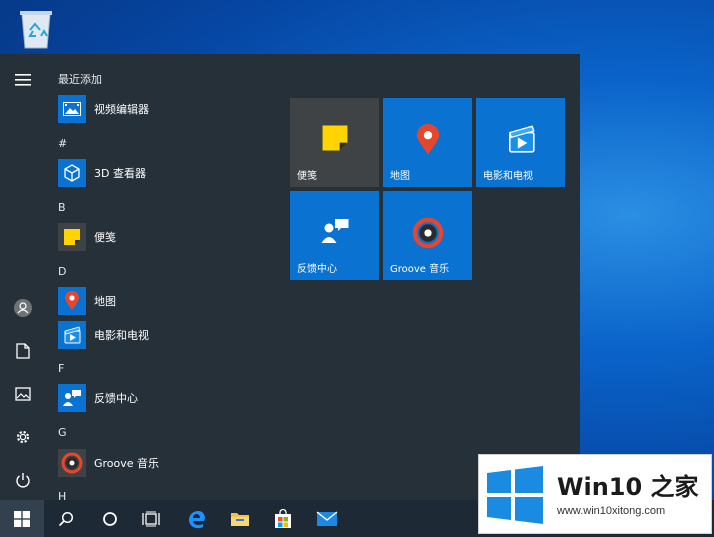 Image resolution: width=714 pixels, height=537 pixels. What do you see at coordinates (23, 437) in the screenshot?
I see `settings-gear-icon` at bounding box center [23, 437].